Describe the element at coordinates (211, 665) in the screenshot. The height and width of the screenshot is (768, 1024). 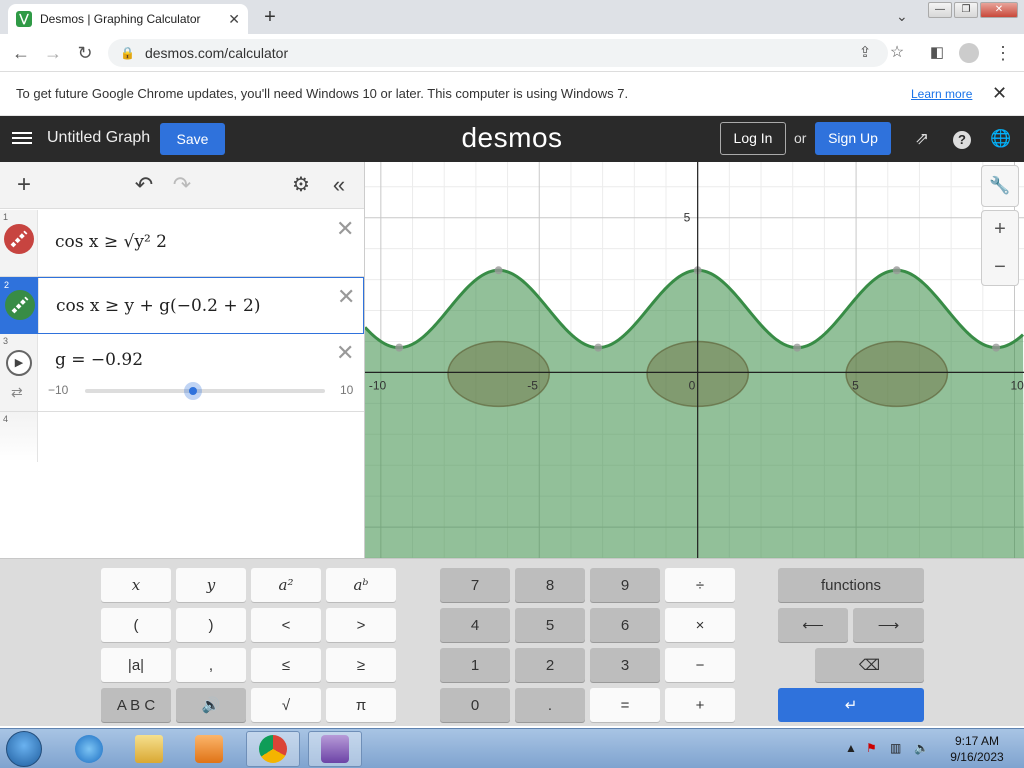
I see `math-key: ,` at that location.